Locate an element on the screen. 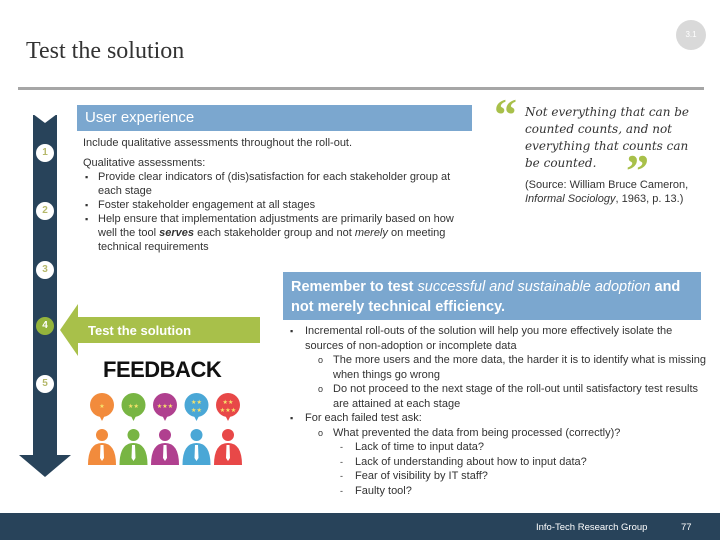  title-divider is located at coordinates (361, 88).